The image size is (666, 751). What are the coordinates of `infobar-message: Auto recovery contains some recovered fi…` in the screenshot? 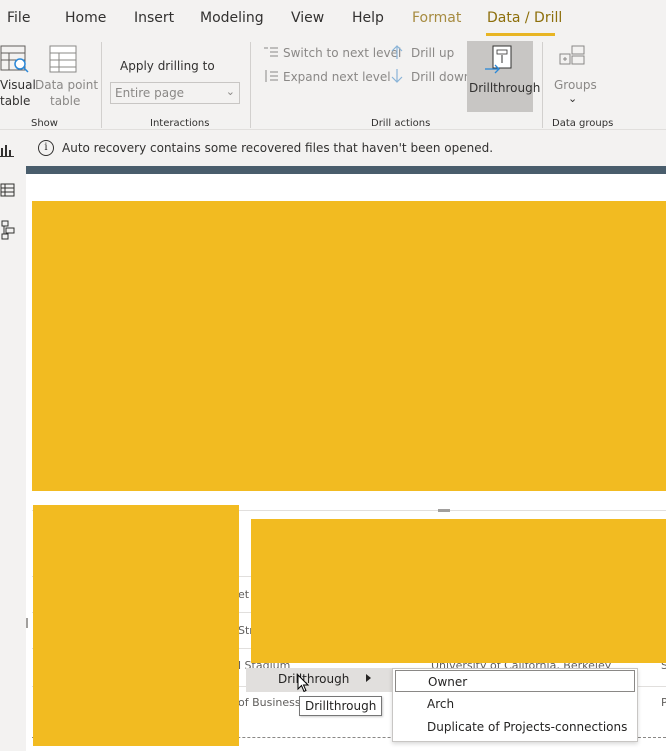 It's located at (278, 148).